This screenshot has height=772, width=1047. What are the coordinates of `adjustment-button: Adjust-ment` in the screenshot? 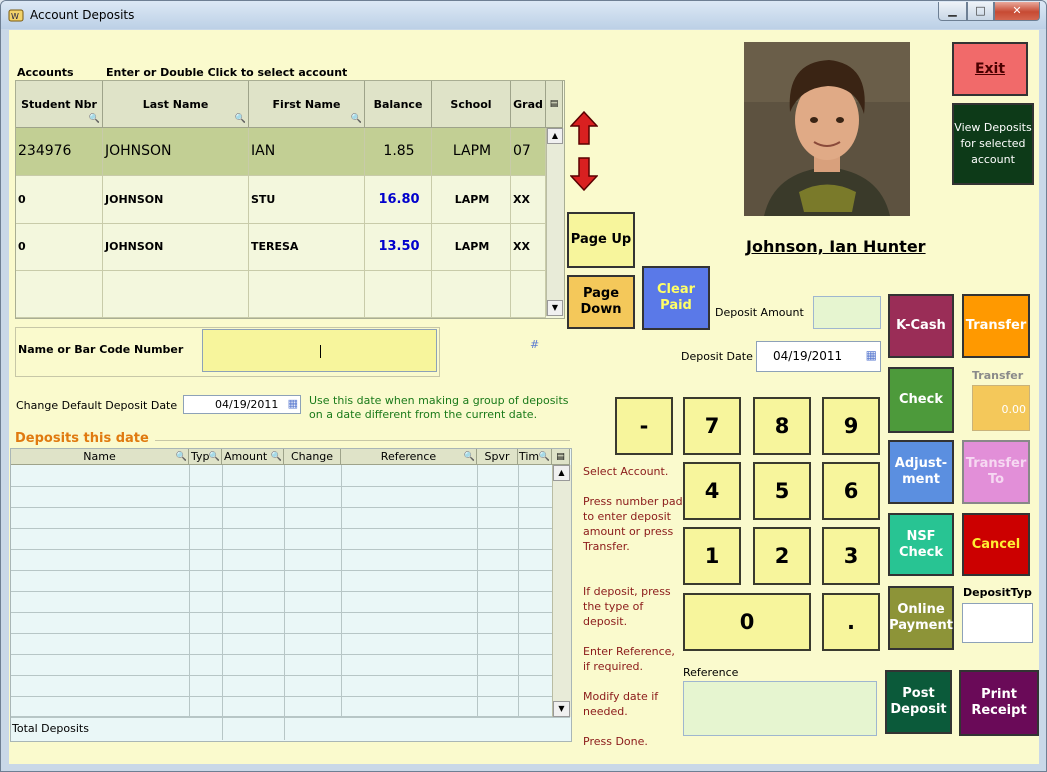 It's located at (921, 472).